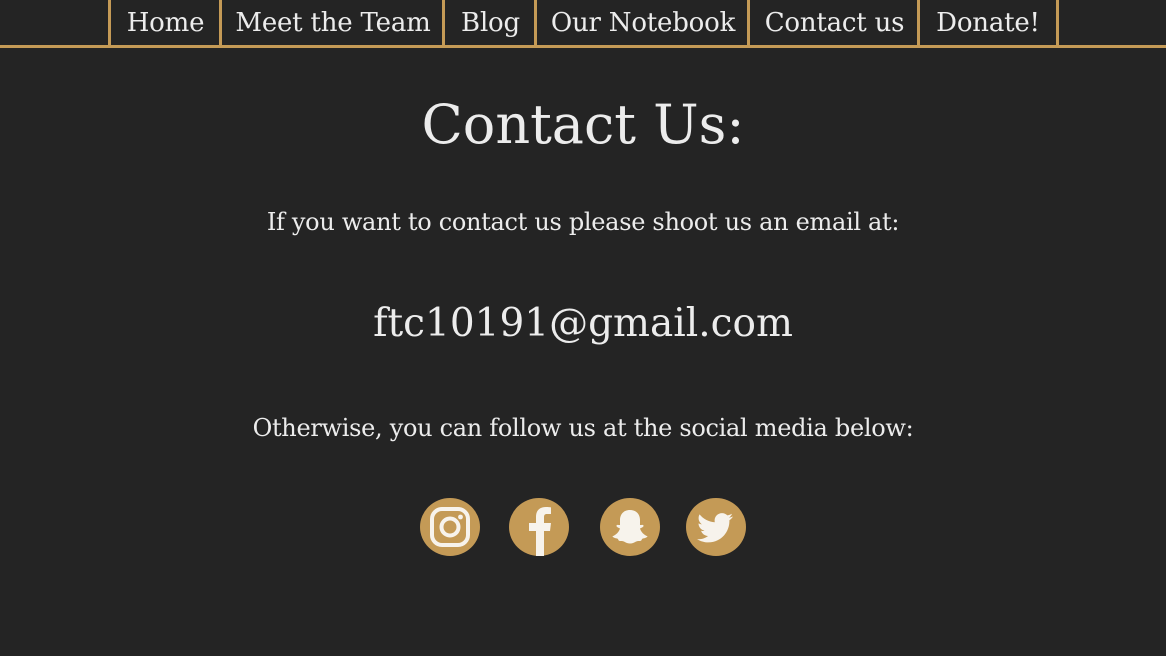  Describe the element at coordinates (583, 324) in the screenshot. I see `email-link: ftc10191@gmail.com` at that location.